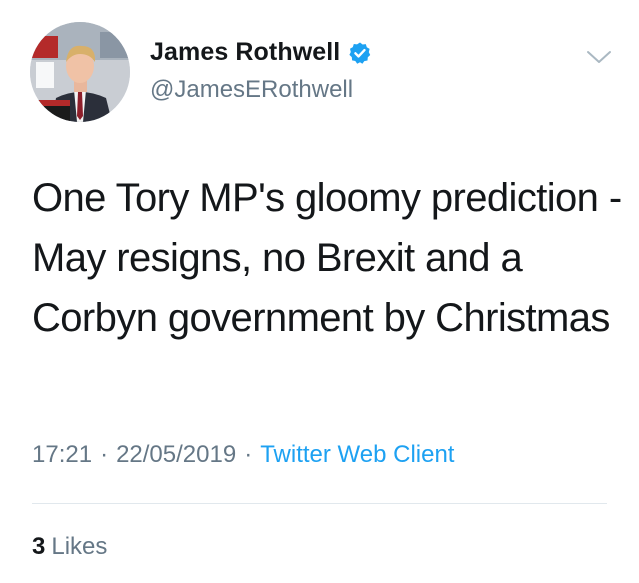 This screenshot has width=639, height=583. Describe the element at coordinates (360, 53) in the screenshot. I see `verified-badge-icon` at that location.